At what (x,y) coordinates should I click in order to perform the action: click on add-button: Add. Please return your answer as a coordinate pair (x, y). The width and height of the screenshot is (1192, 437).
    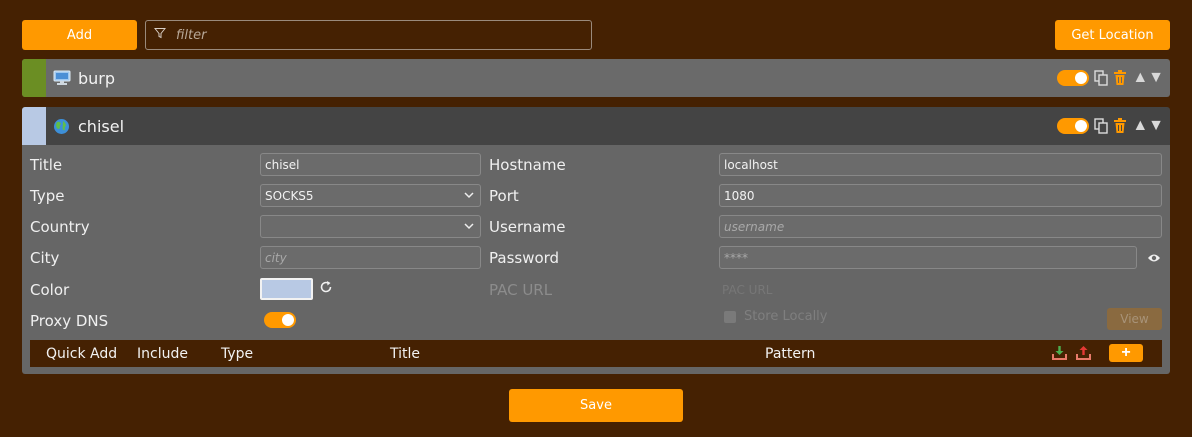
    Looking at the image, I should click on (79, 35).